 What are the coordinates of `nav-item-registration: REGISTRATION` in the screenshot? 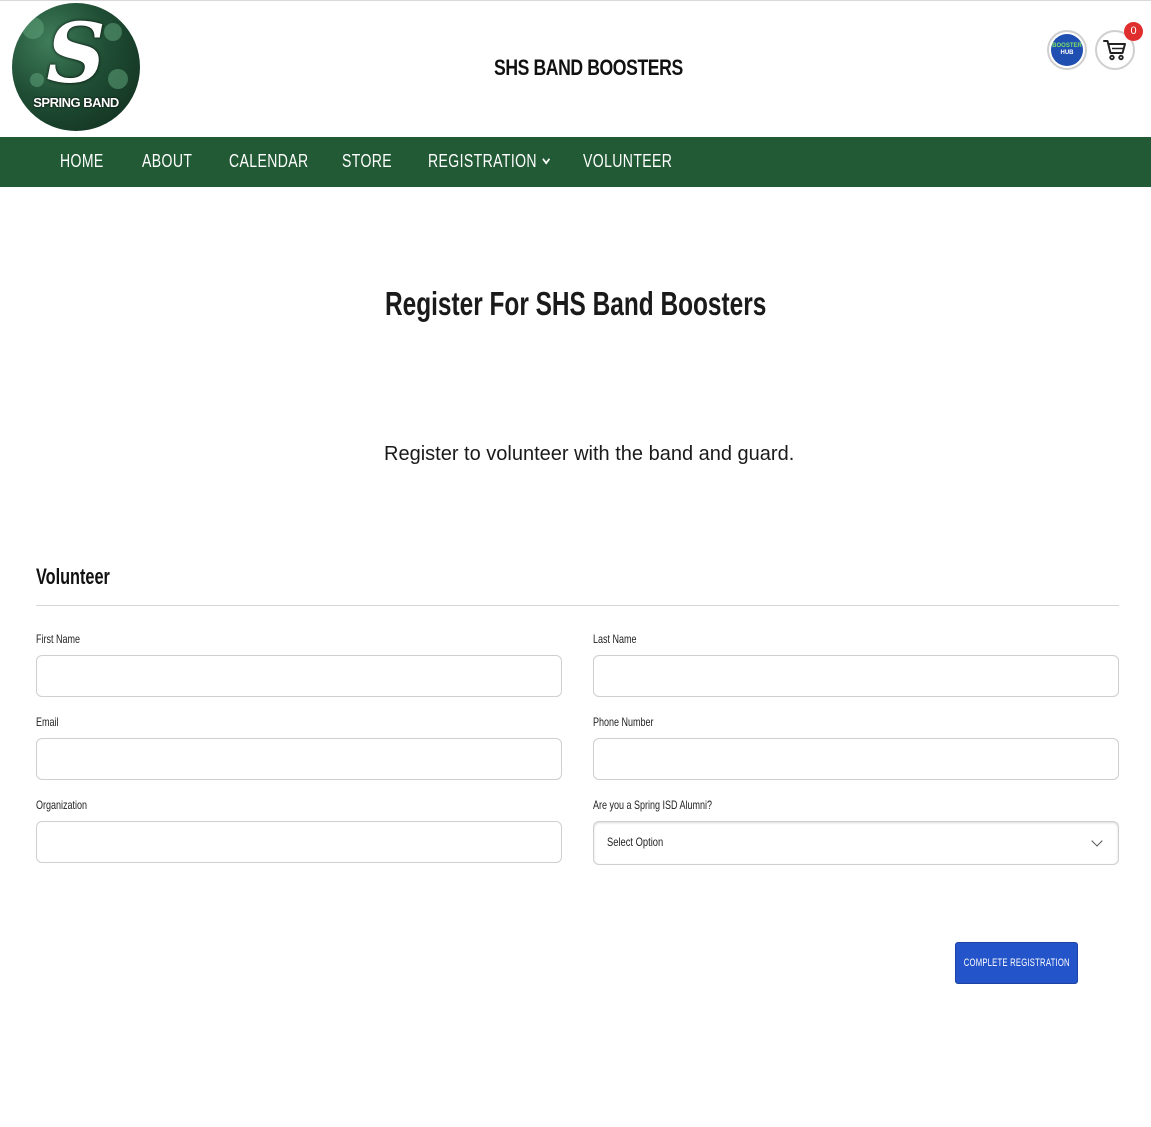 It's located at (489, 162).